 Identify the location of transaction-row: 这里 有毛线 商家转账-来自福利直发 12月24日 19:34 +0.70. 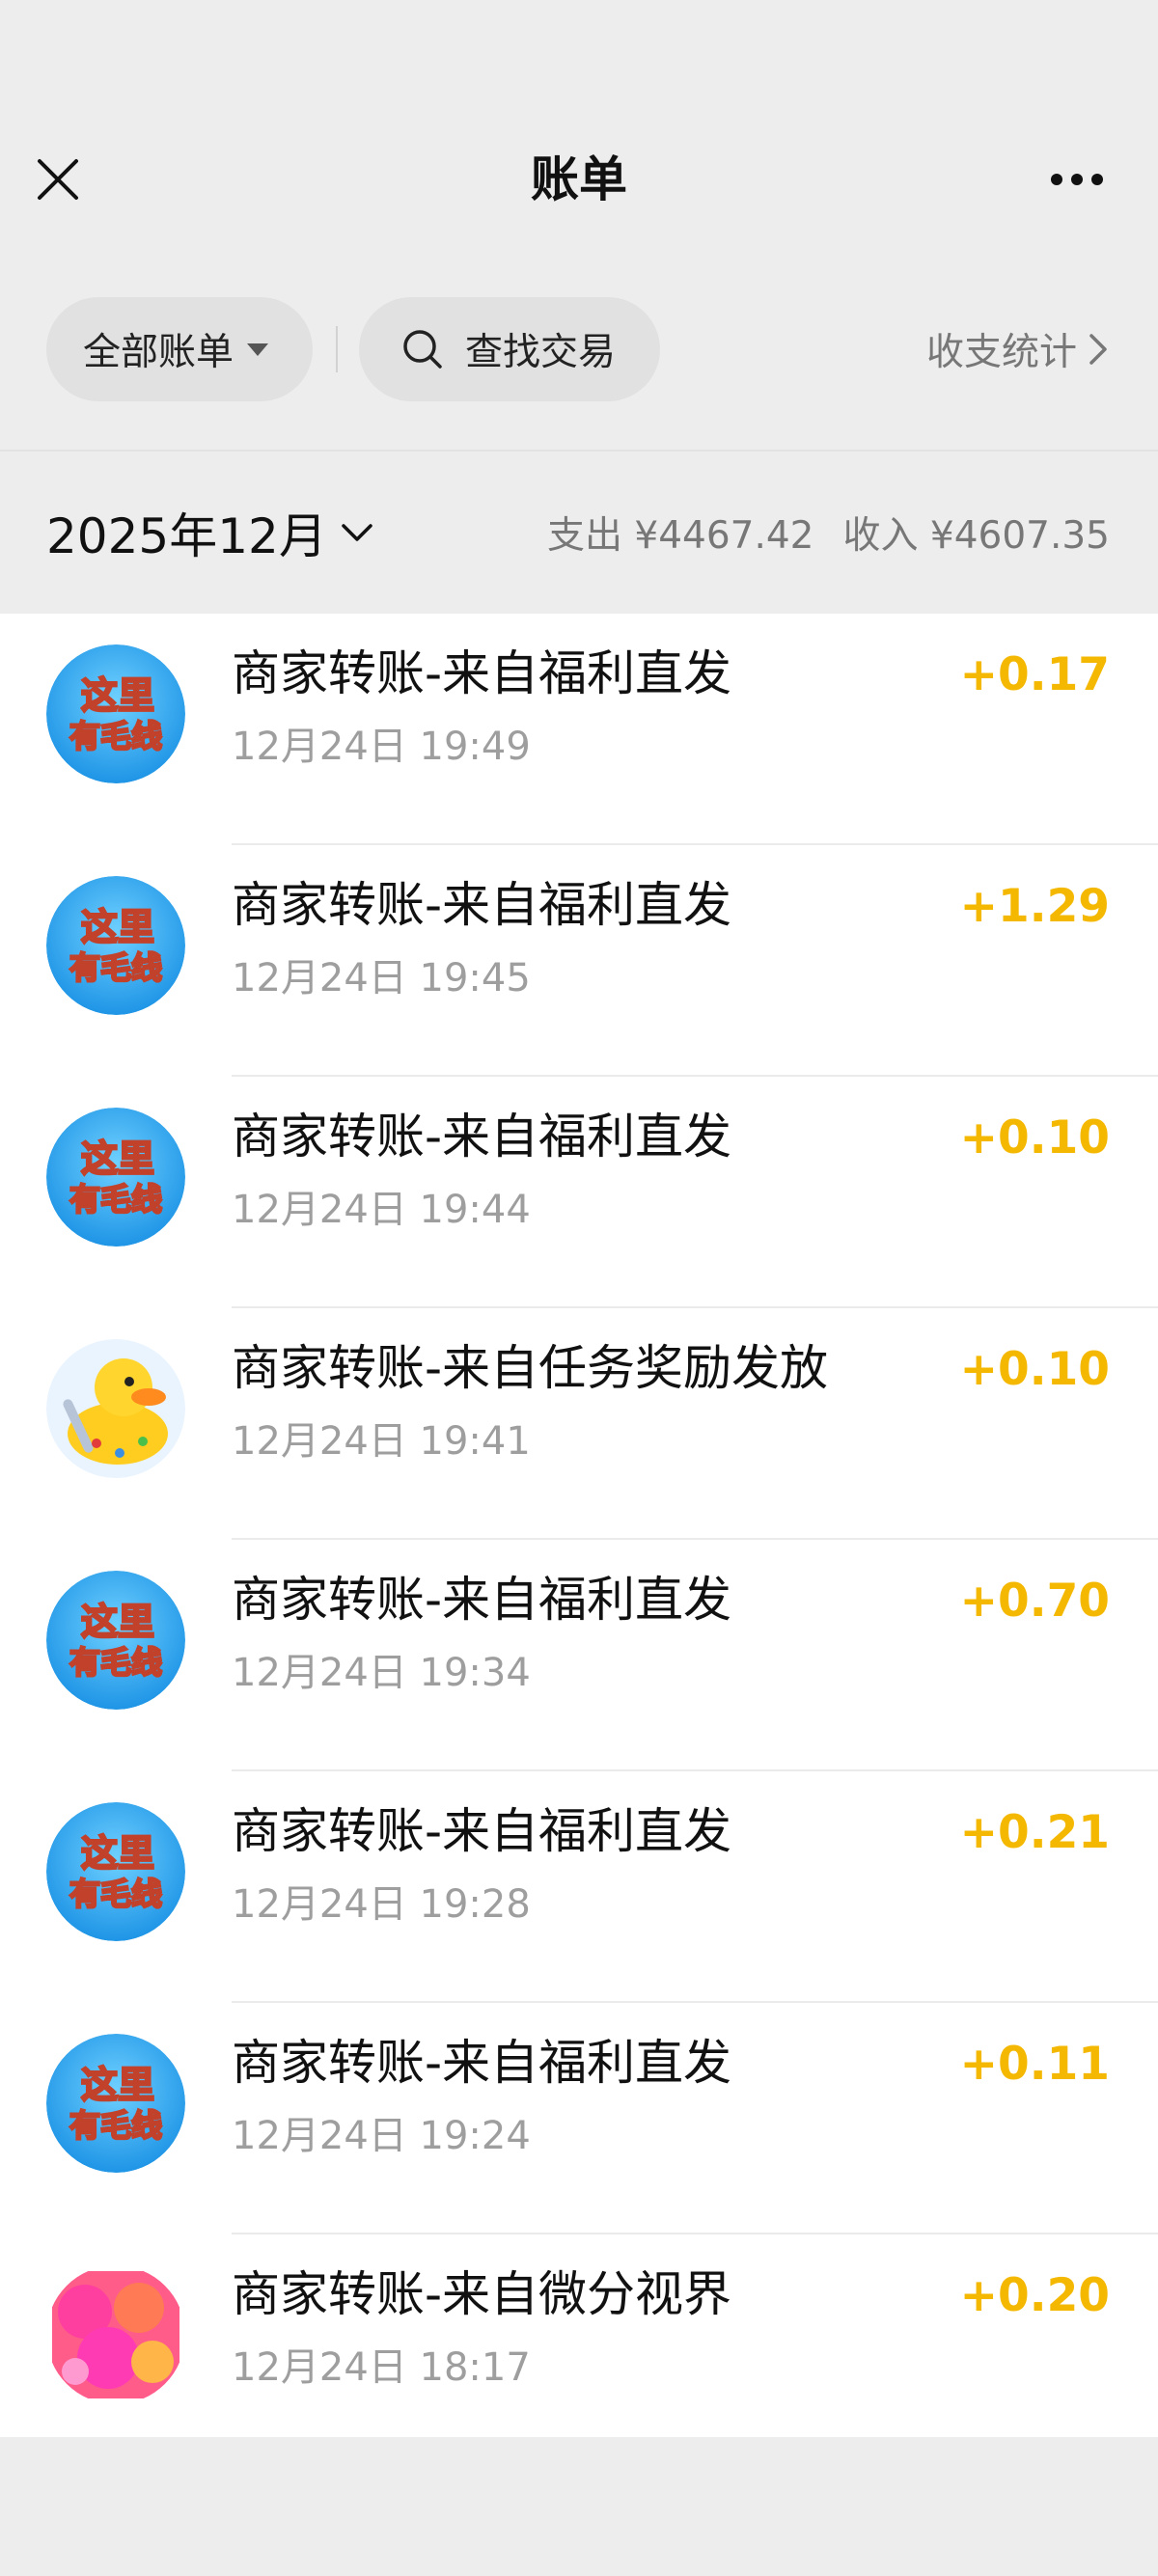
(579, 1656).